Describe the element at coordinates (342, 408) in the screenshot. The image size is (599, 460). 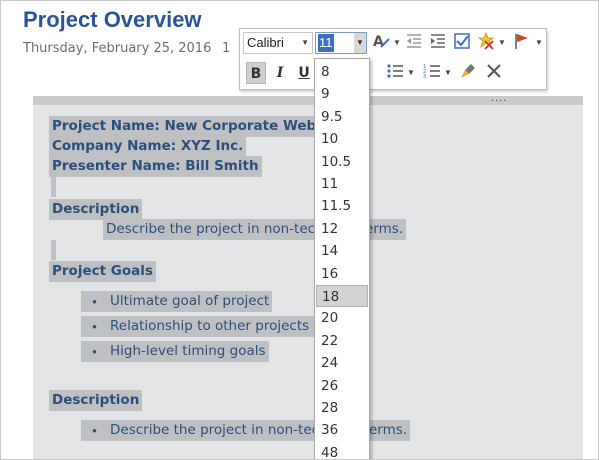
I see `font-size-option: 28` at that location.